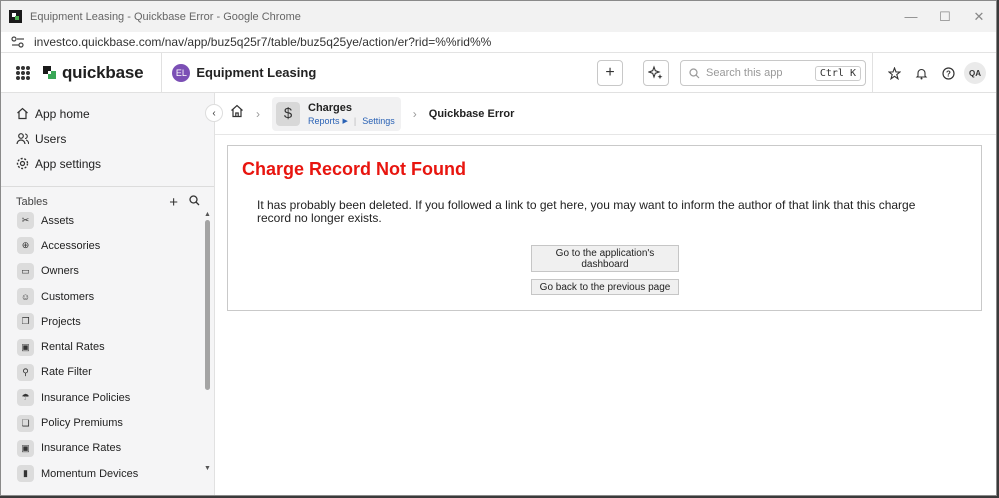  I want to click on go-back-button: Go back to the previous page, so click(605, 287).